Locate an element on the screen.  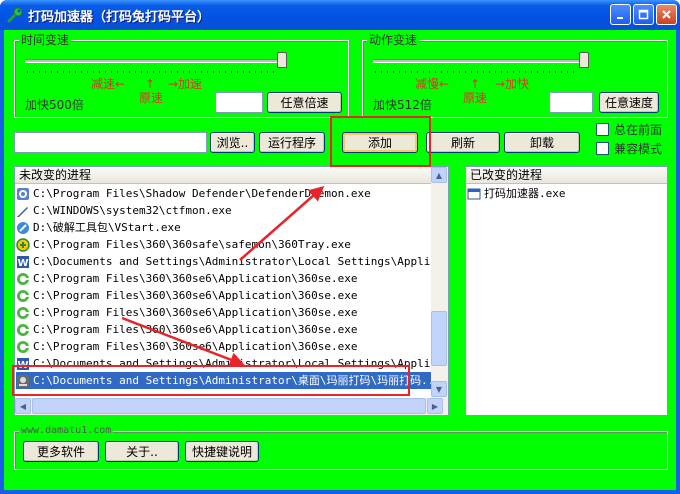
browse-button: 浏览.. is located at coordinates (232, 142).